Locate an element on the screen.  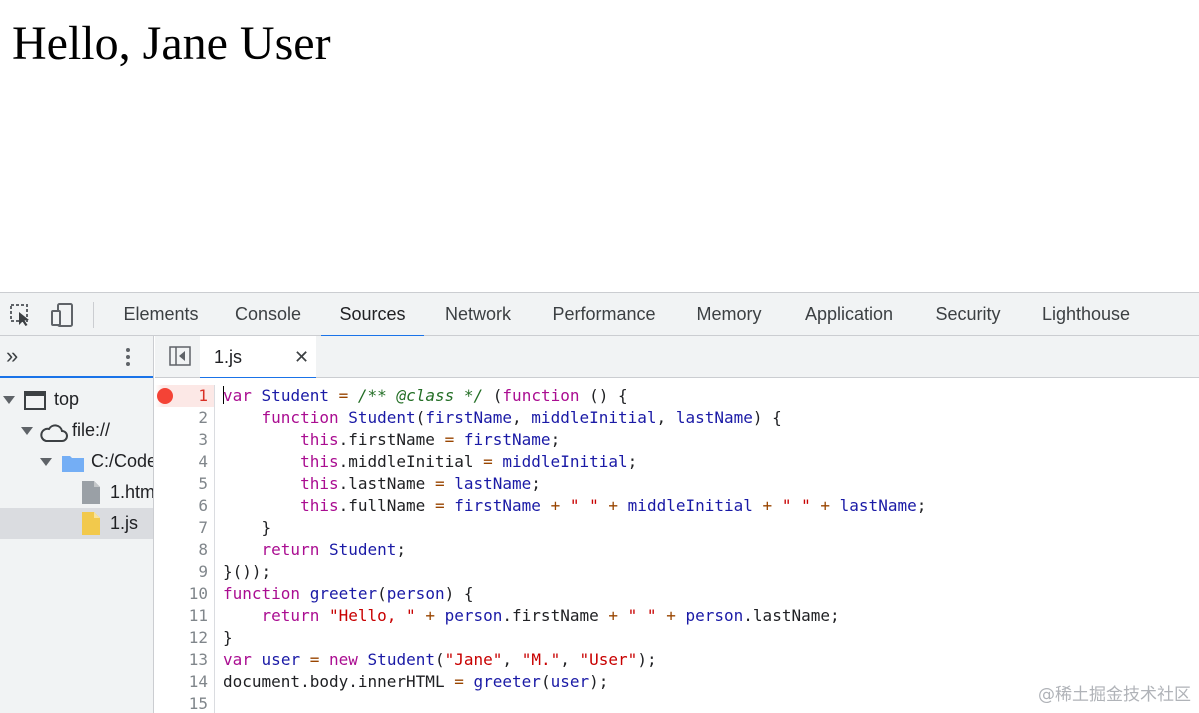
tab-performance: Performance is located at coordinates (604, 314).